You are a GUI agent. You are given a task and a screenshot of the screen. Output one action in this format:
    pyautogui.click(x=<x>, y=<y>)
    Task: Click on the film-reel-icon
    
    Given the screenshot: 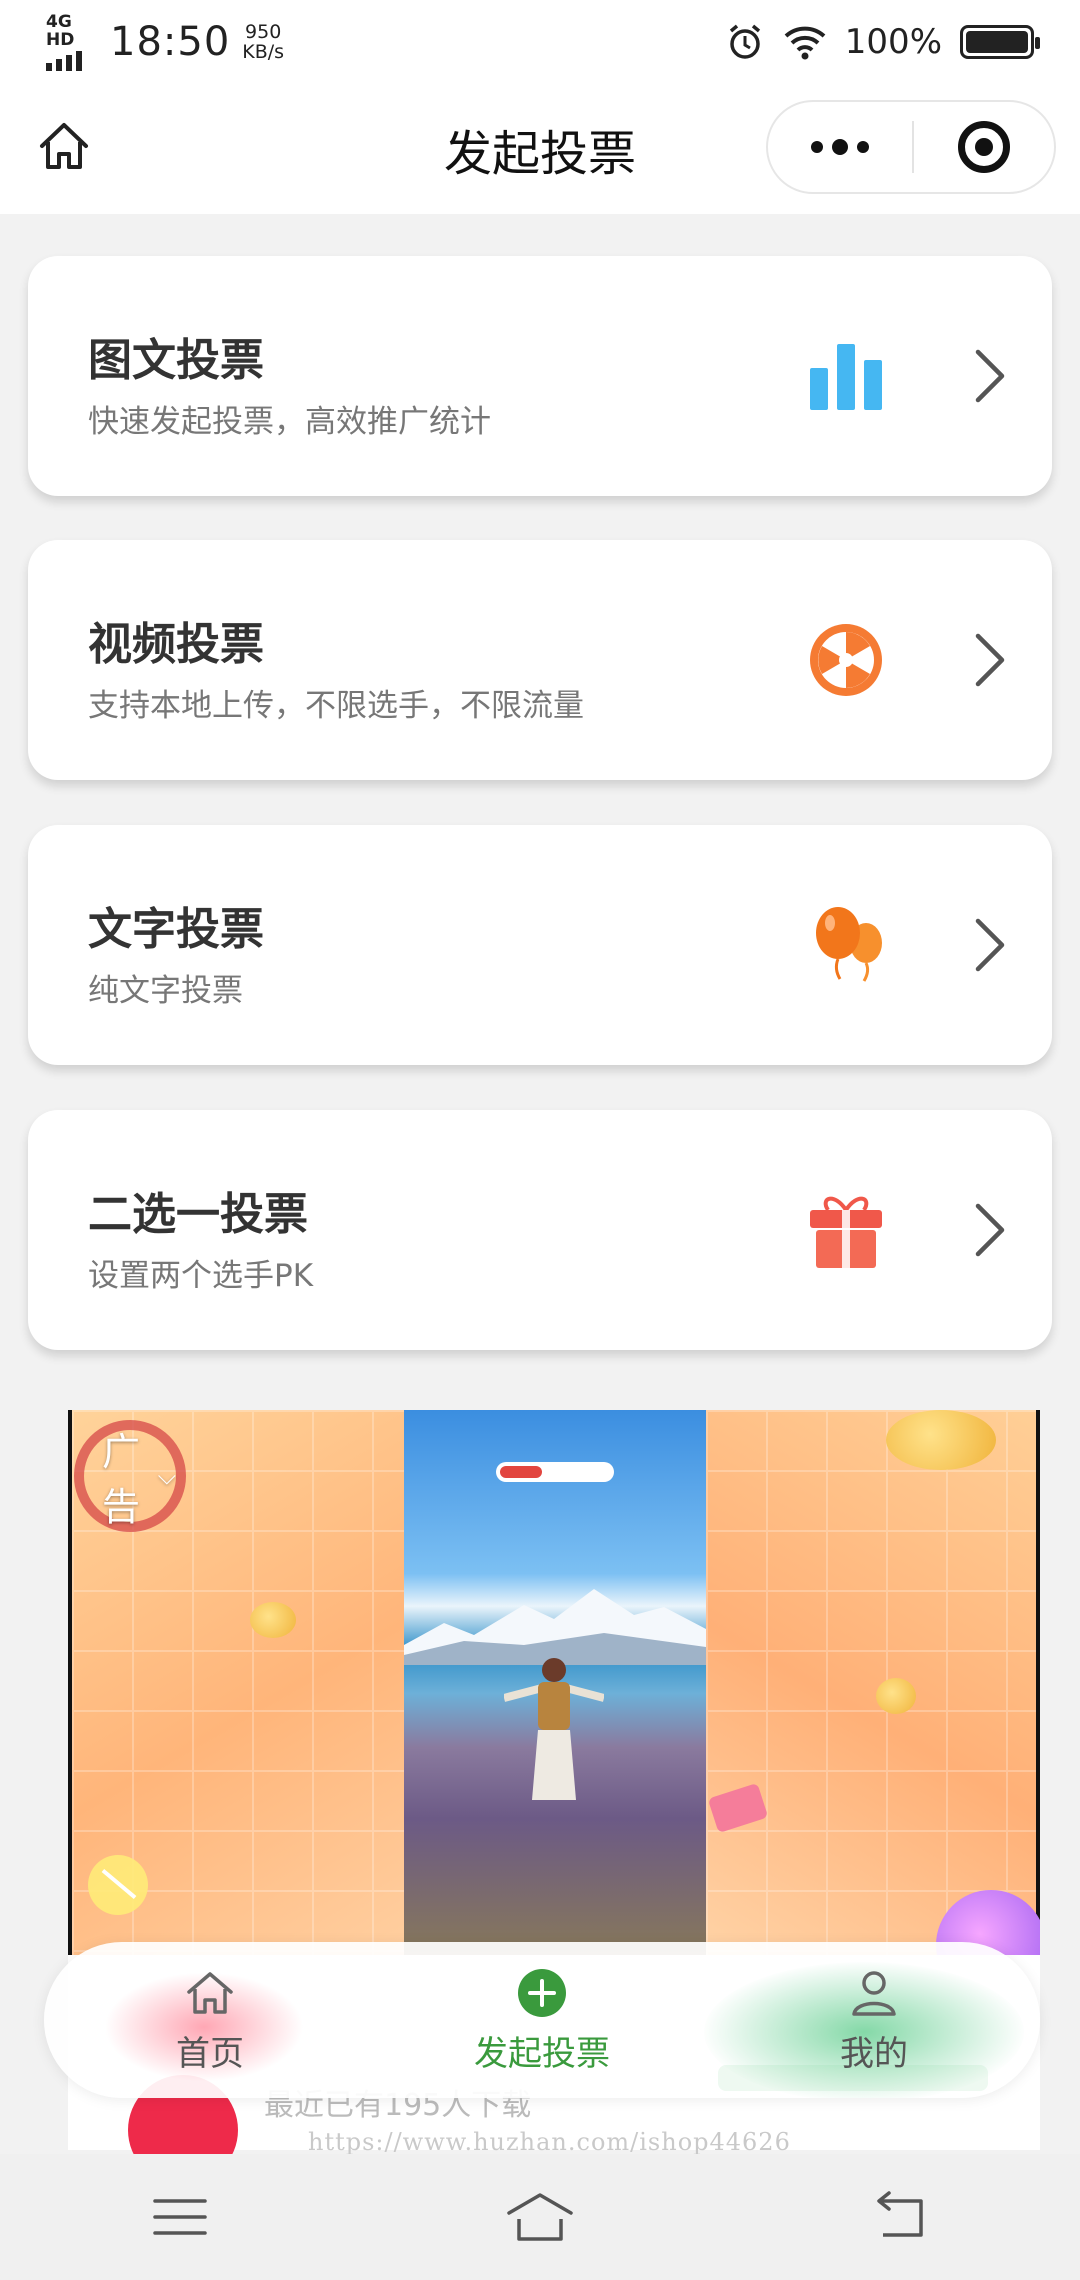 What is the action you would take?
    pyautogui.click(x=846, y=660)
    